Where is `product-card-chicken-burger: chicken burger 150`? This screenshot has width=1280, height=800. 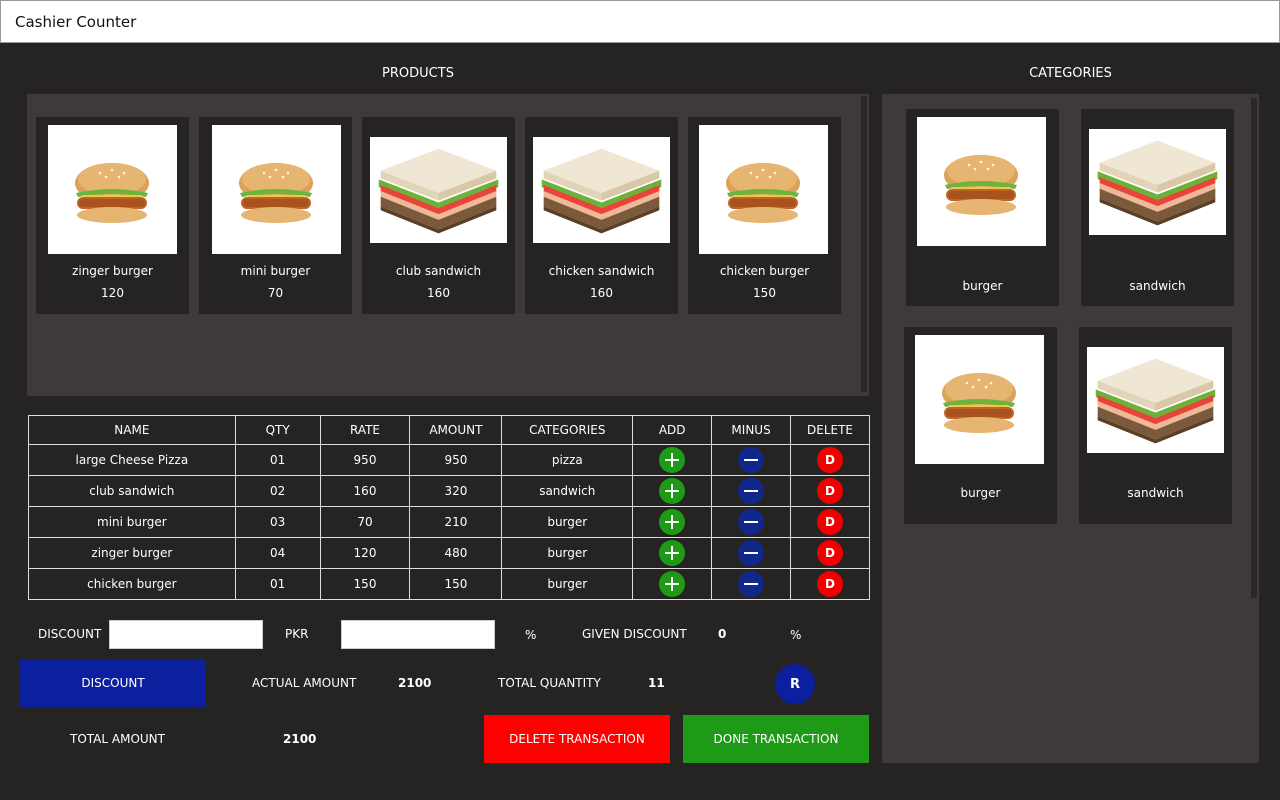 product-card-chicken-burger: chicken burger 150 is located at coordinates (764, 215).